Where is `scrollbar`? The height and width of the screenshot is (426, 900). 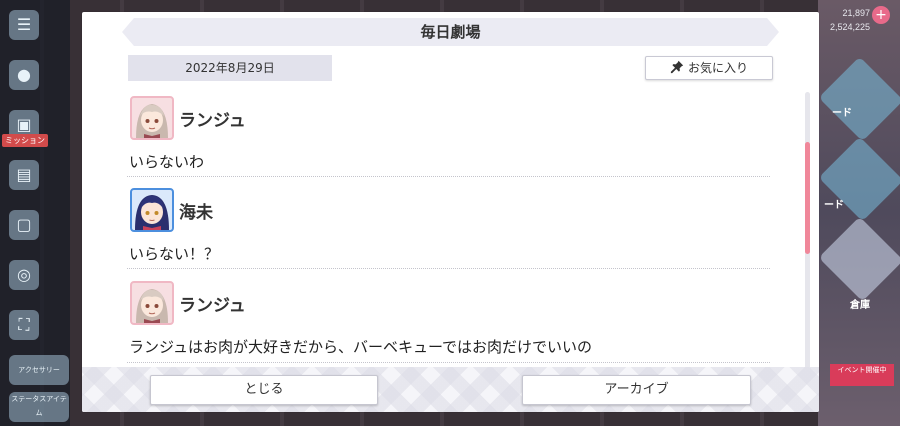
scrollbar is located at coordinates (807, 233).